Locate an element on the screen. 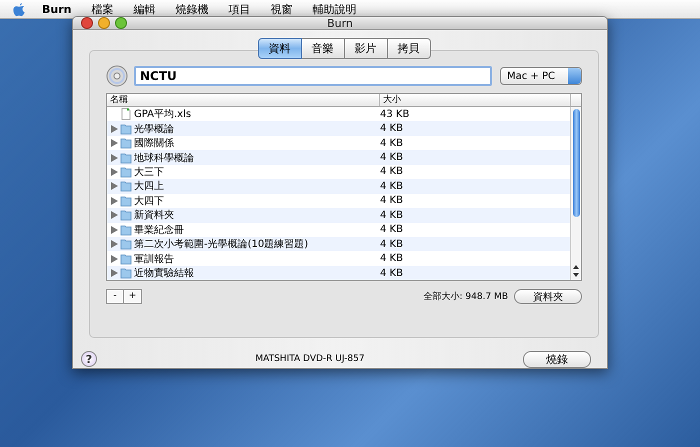 The image size is (700, 447). list-button: - is located at coordinates (115, 296).